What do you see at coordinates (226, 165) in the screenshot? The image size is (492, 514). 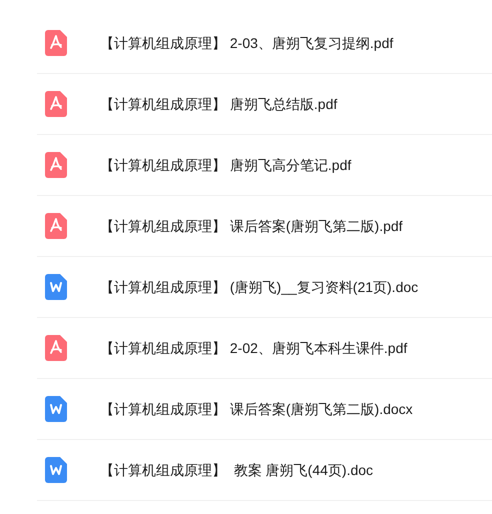 I see `file-name: 【计算机组成原理】 唐朔飞高分笔记.pdf` at bounding box center [226, 165].